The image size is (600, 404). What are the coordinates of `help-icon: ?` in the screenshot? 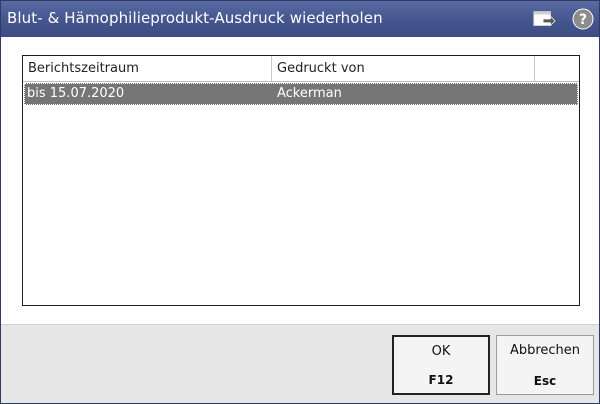 It's located at (583, 19).